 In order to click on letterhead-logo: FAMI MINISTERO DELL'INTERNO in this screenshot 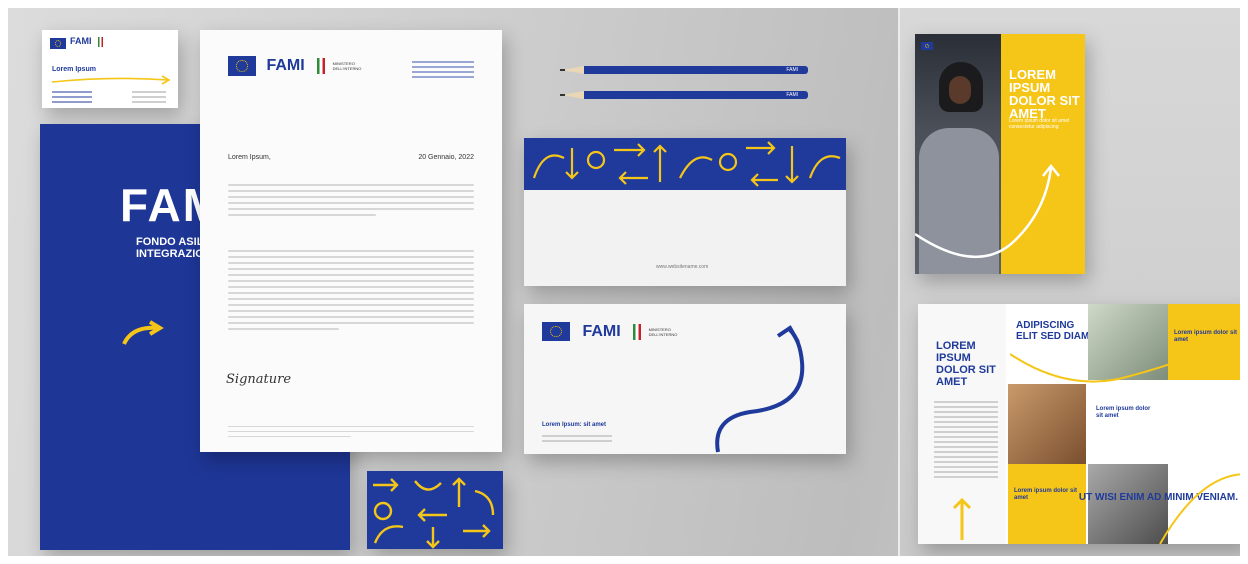, I will do `click(294, 66)`.